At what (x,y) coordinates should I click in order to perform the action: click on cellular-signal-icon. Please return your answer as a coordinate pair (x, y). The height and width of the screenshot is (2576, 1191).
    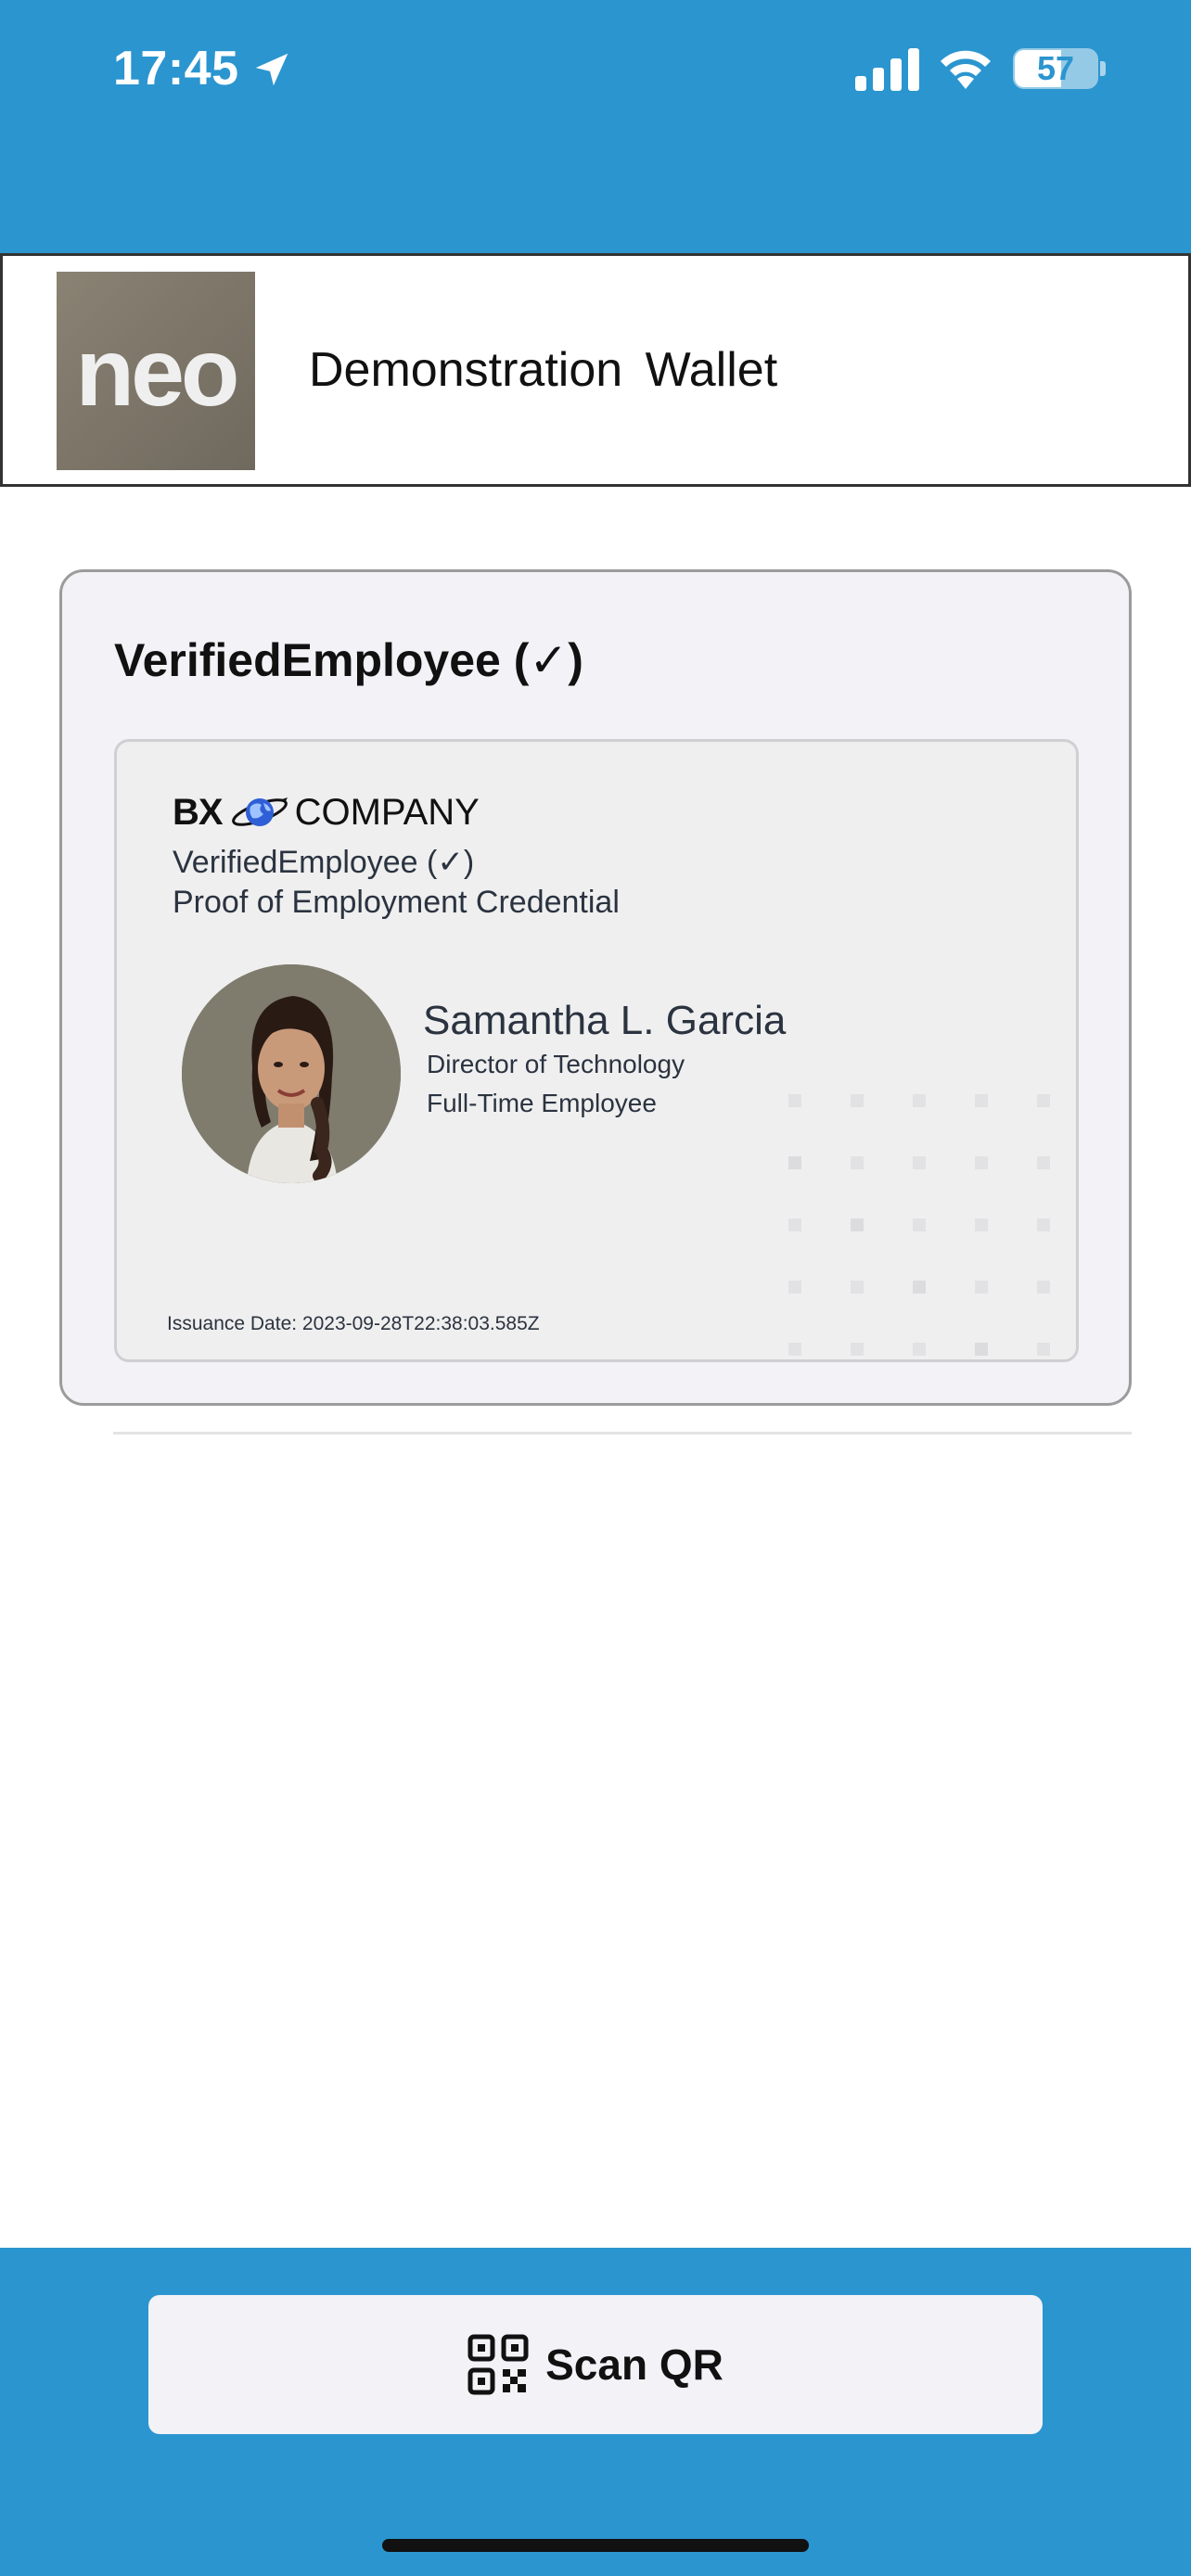
    Looking at the image, I should click on (887, 69).